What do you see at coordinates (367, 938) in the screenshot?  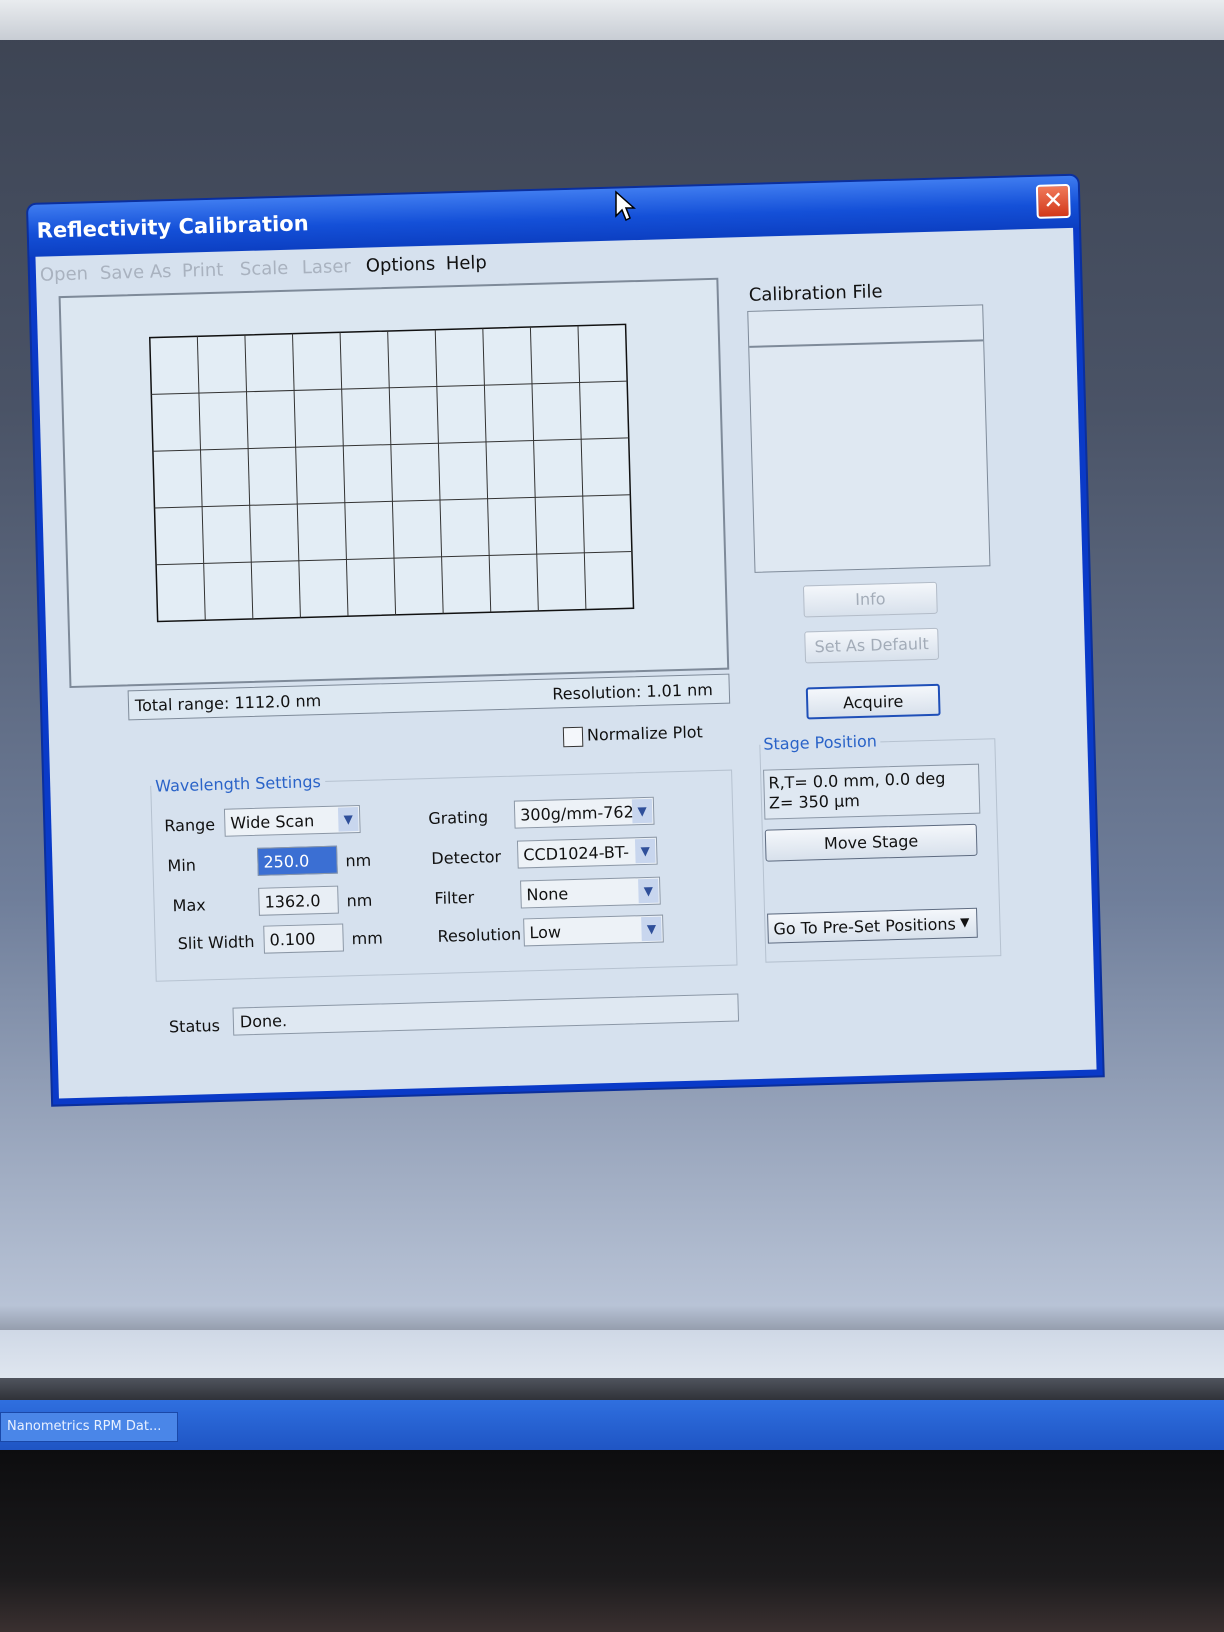 I see `slit-width-unit: mm` at bounding box center [367, 938].